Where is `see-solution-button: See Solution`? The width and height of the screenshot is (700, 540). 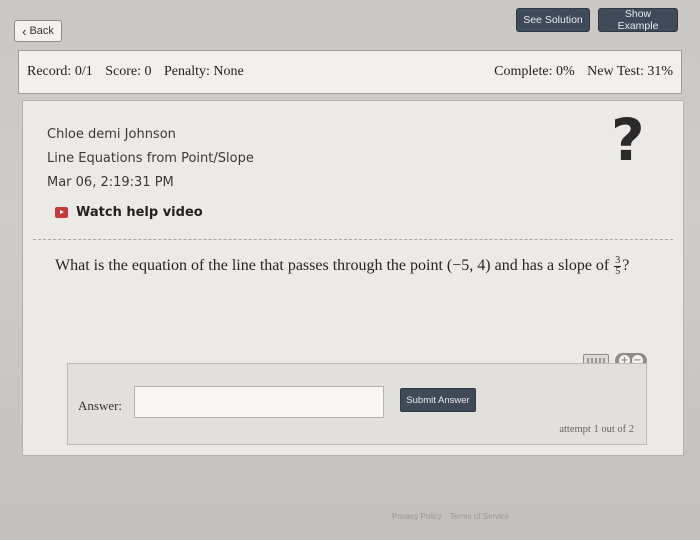
see-solution-button: See Solution is located at coordinates (553, 20).